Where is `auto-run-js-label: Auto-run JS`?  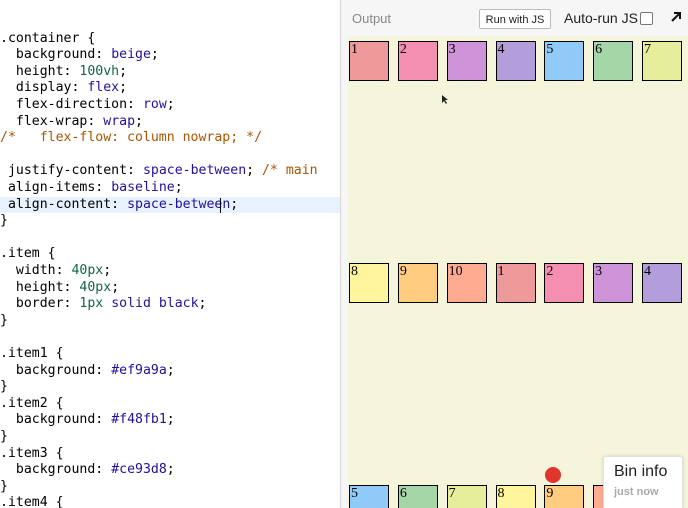
auto-run-js-label: Auto-run JS is located at coordinates (601, 18).